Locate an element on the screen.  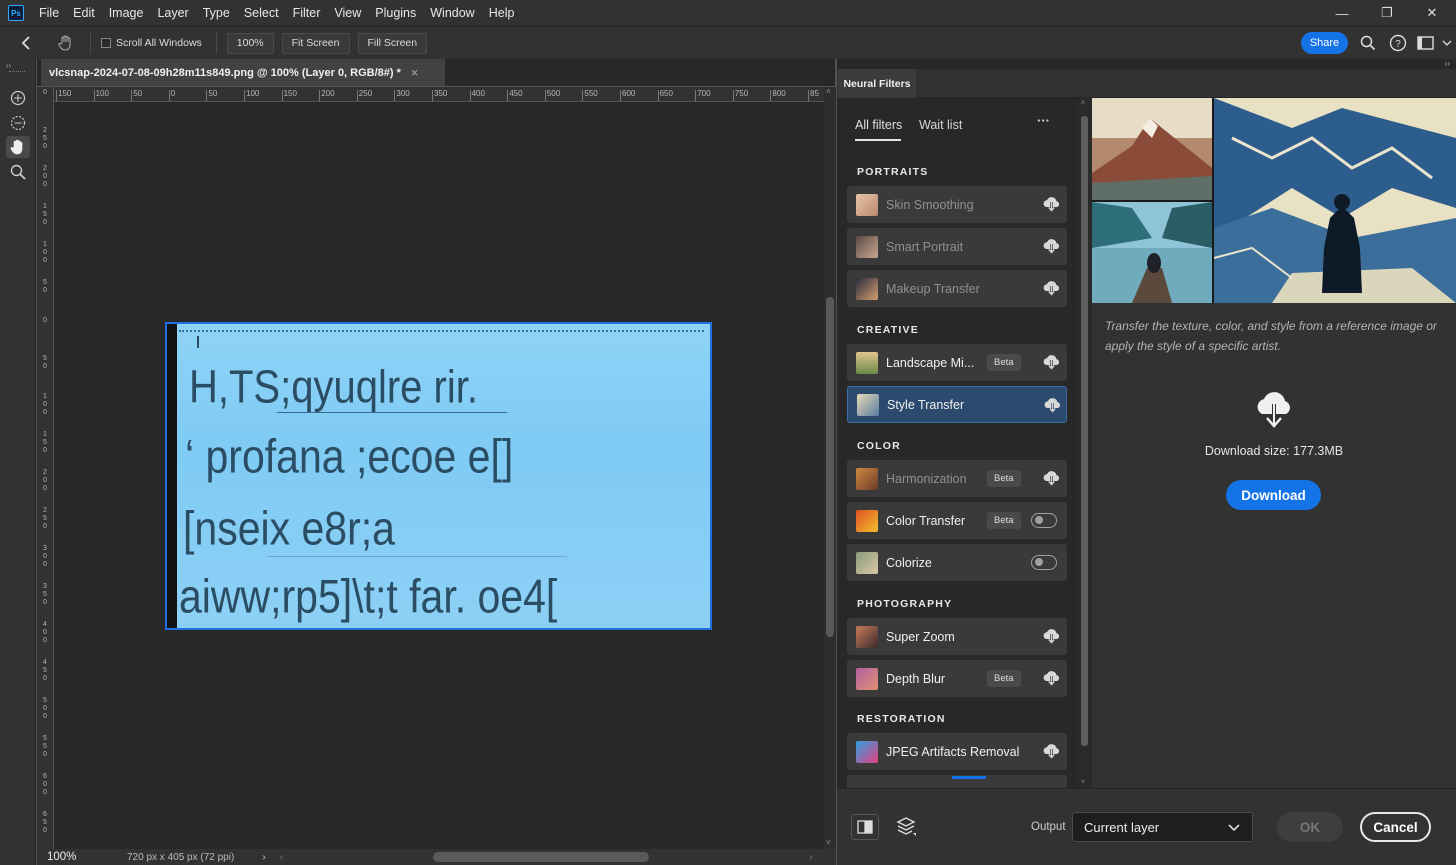
ruler-v-tick-label: 2 0 0 is located at coordinates (45, 480).